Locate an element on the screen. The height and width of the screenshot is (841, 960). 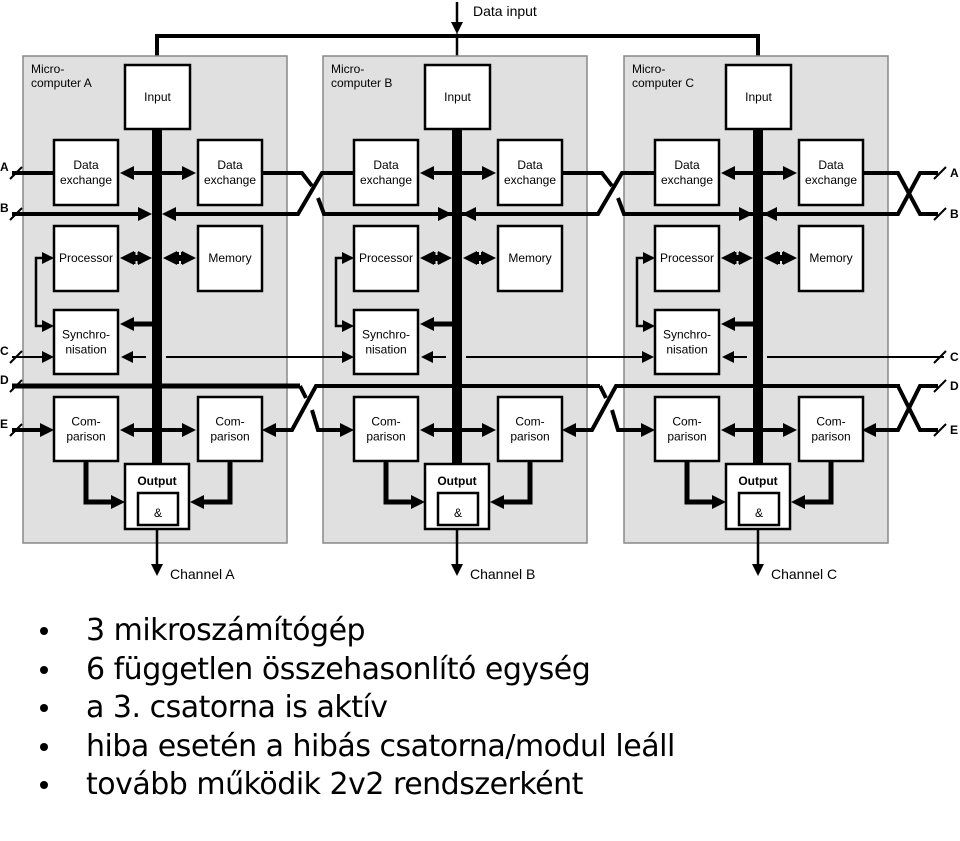
microcomputer-name-line2: computer C is located at coordinates (663, 83).